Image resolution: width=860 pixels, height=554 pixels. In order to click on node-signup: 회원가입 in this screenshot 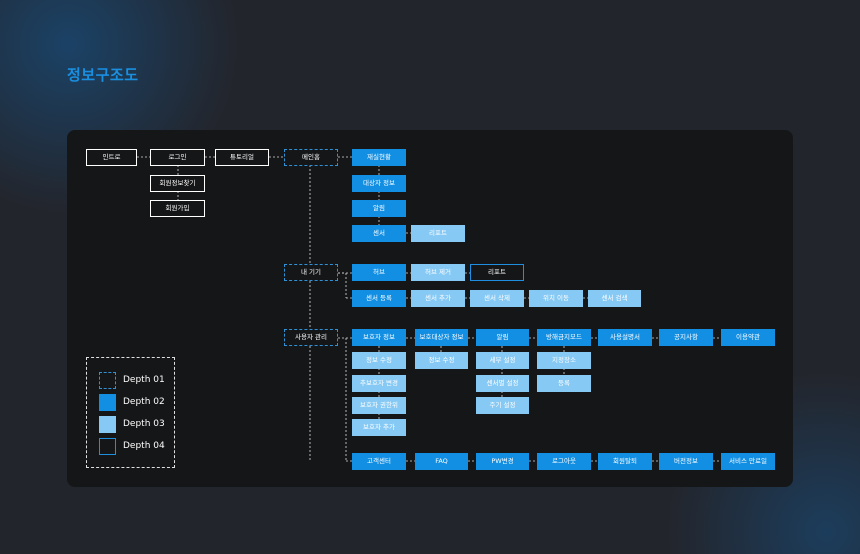, I will do `click(177, 208)`.